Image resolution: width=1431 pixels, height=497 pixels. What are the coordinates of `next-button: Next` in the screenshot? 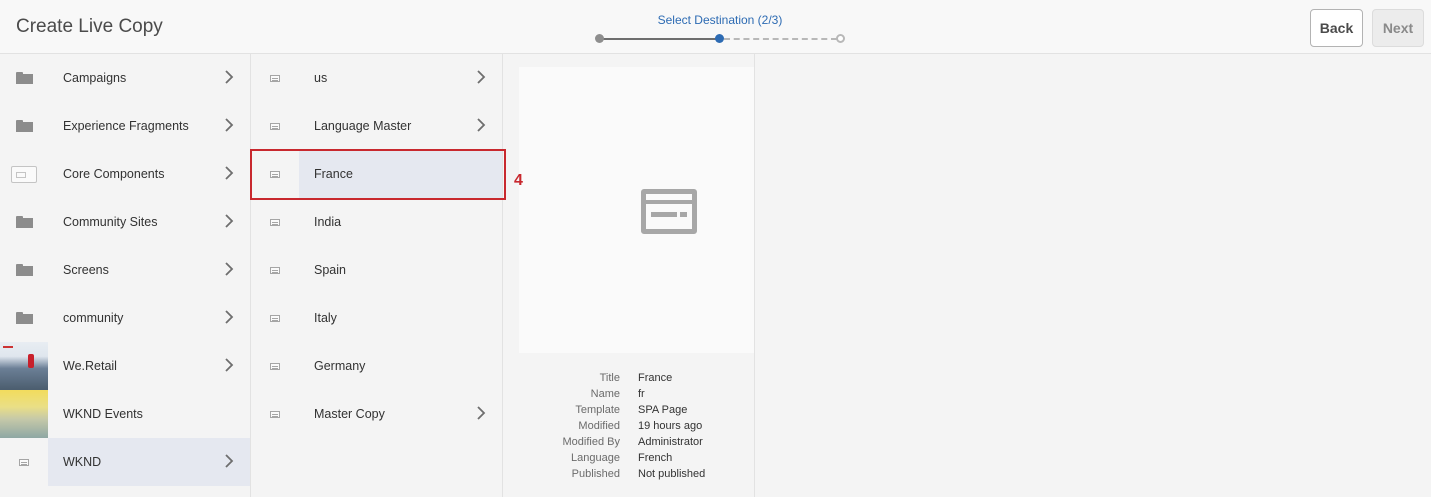 It's located at (1398, 28).